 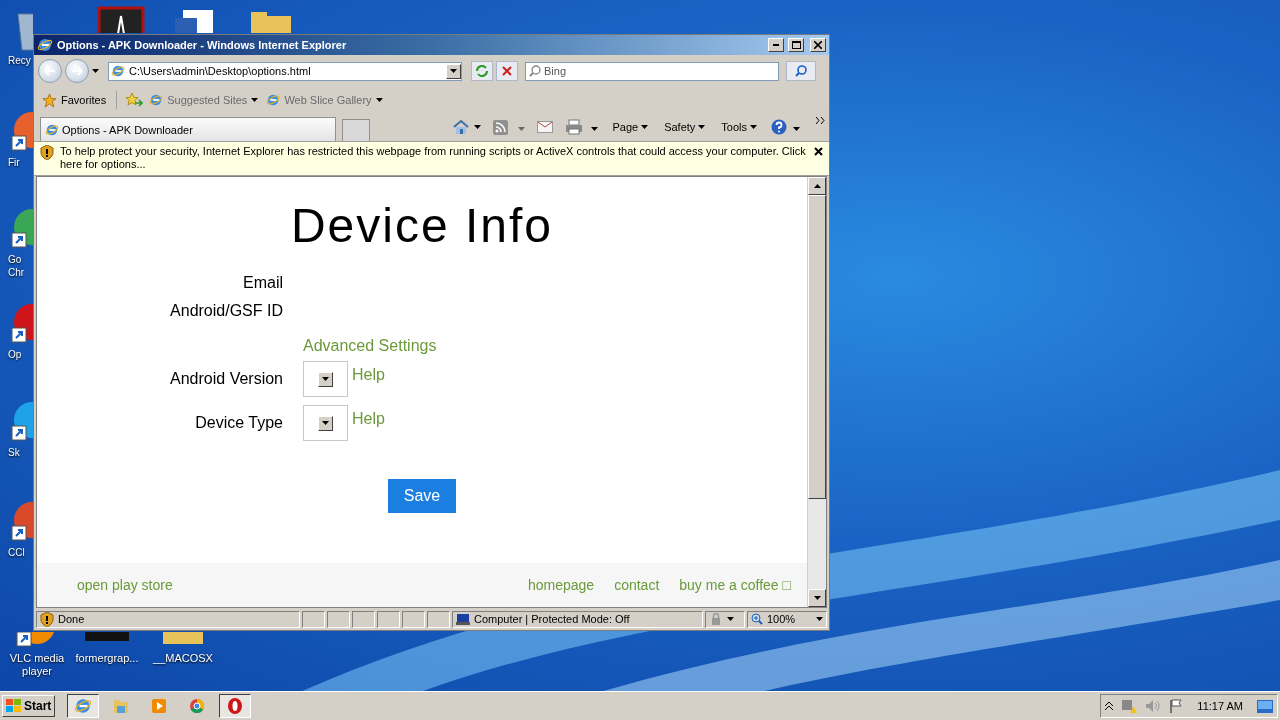 I want to click on show-desktop-icon, so click(x=1265, y=706).